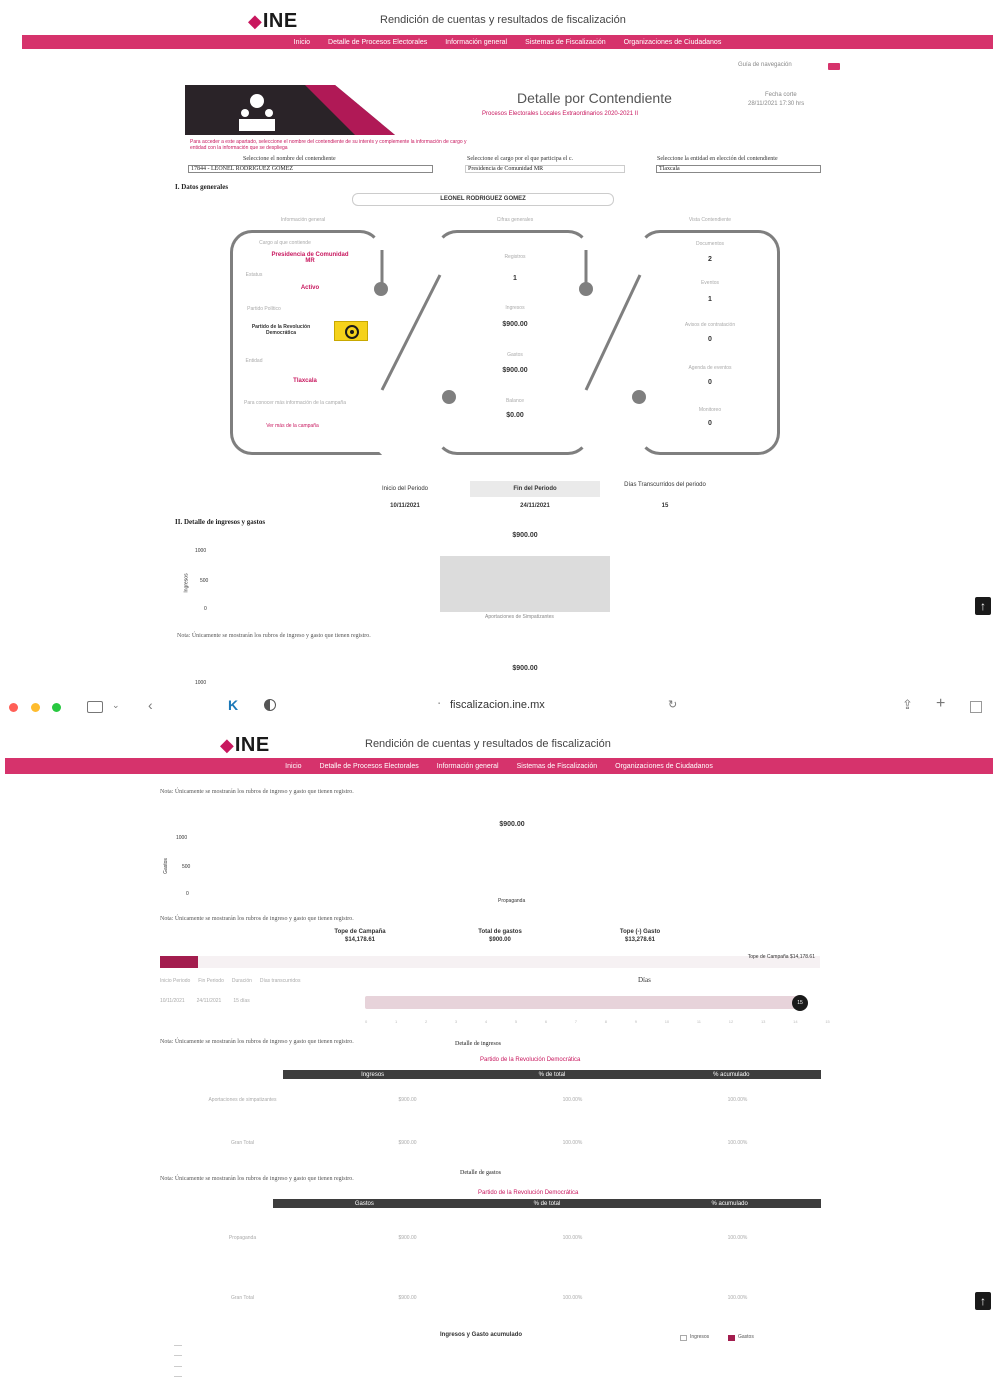  What do you see at coordinates (515, 278) in the screenshot?
I see `registros-value: 1` at bounding box center [515, 278].